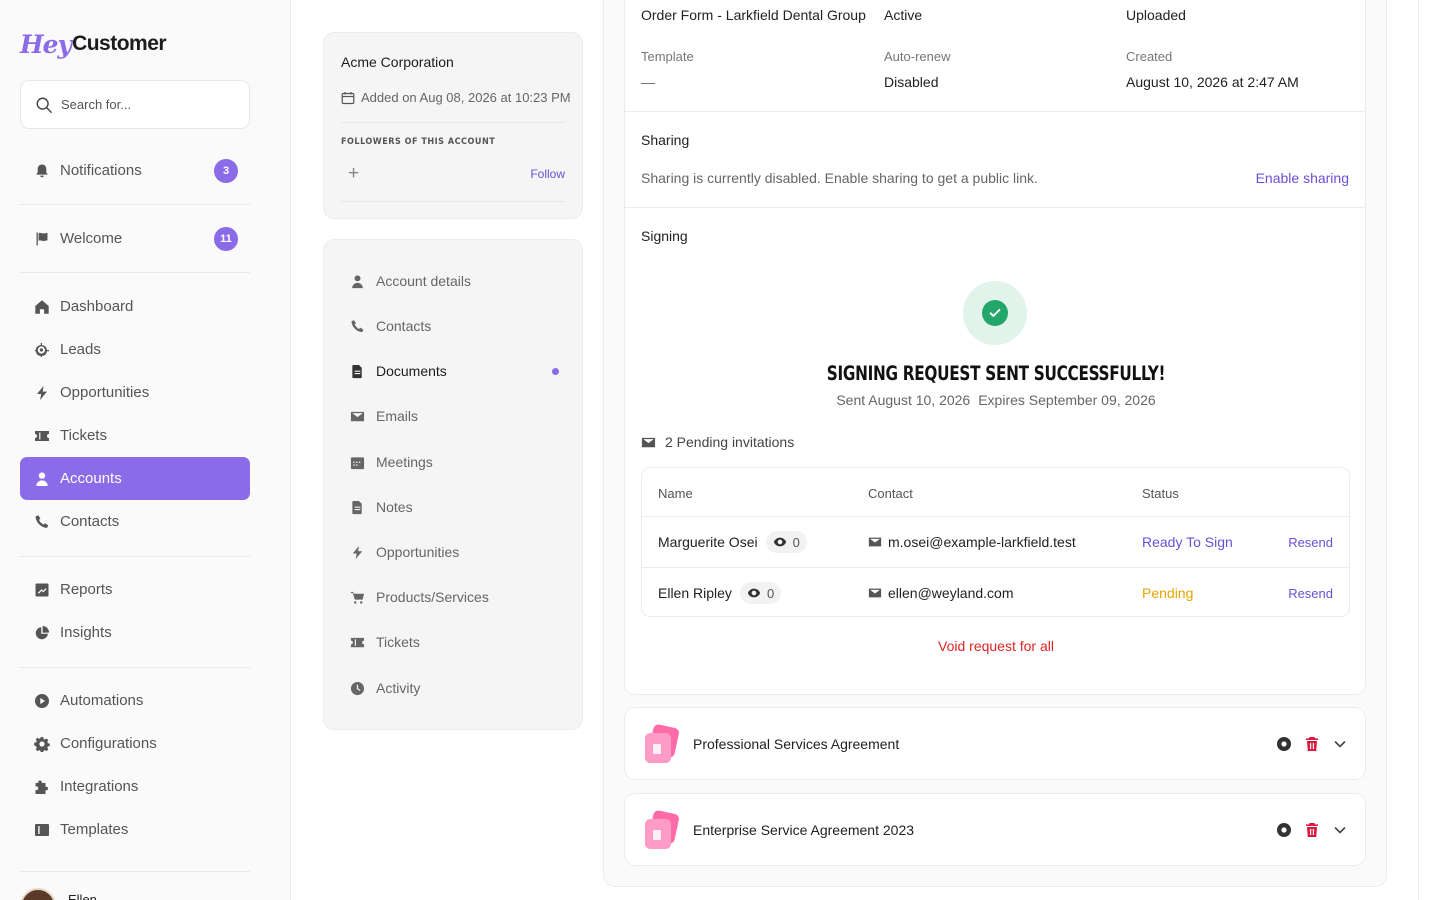 The image size is (1440, 900). What do you see at coordinates (454, 371) in the screenshot?
I see `tab-documents: Documents` at bounding box center [454, 371].